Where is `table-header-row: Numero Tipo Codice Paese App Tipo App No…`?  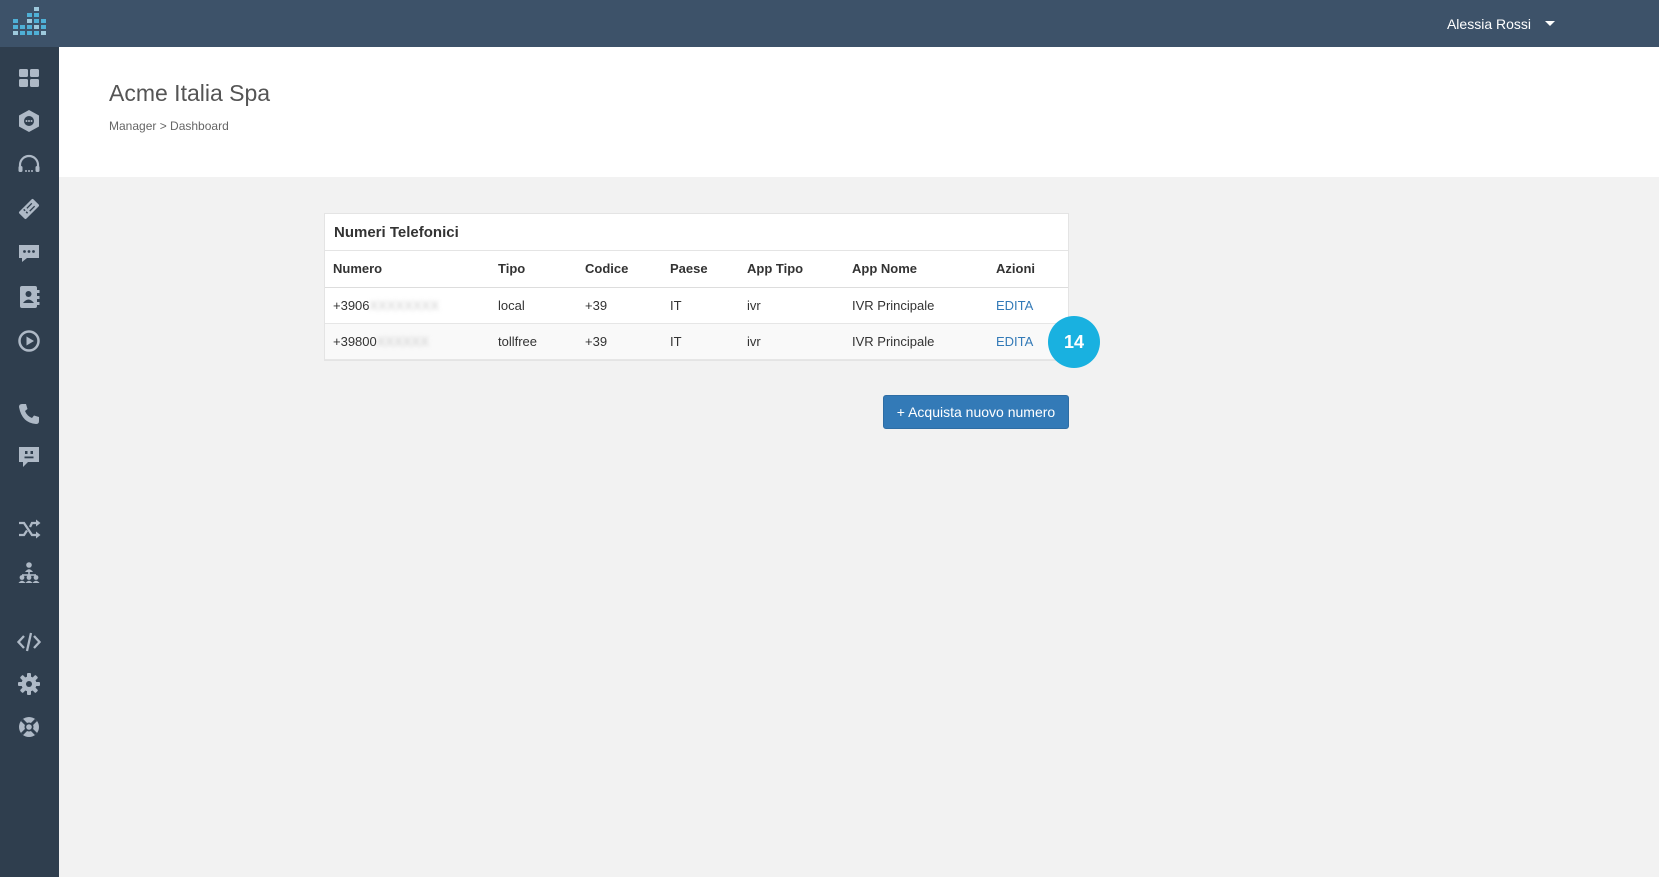 table-header-row: Numero Tipo Codice Paese App Tipo App No… is located at coordinates (696, 269).